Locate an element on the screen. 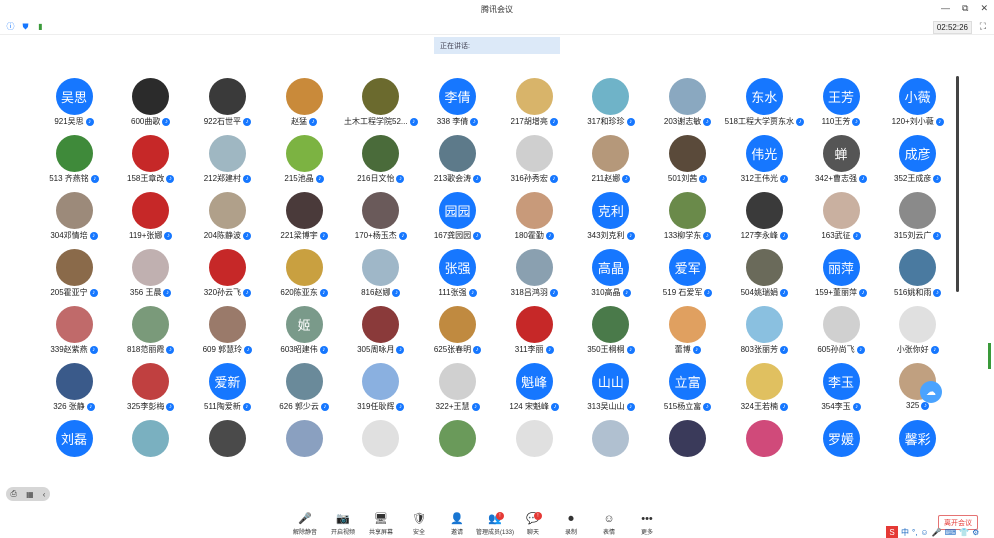 This screenshot has width=994, height=538. participant-tile: 315刘云广 ♪ is located at coordinates (918, 217).